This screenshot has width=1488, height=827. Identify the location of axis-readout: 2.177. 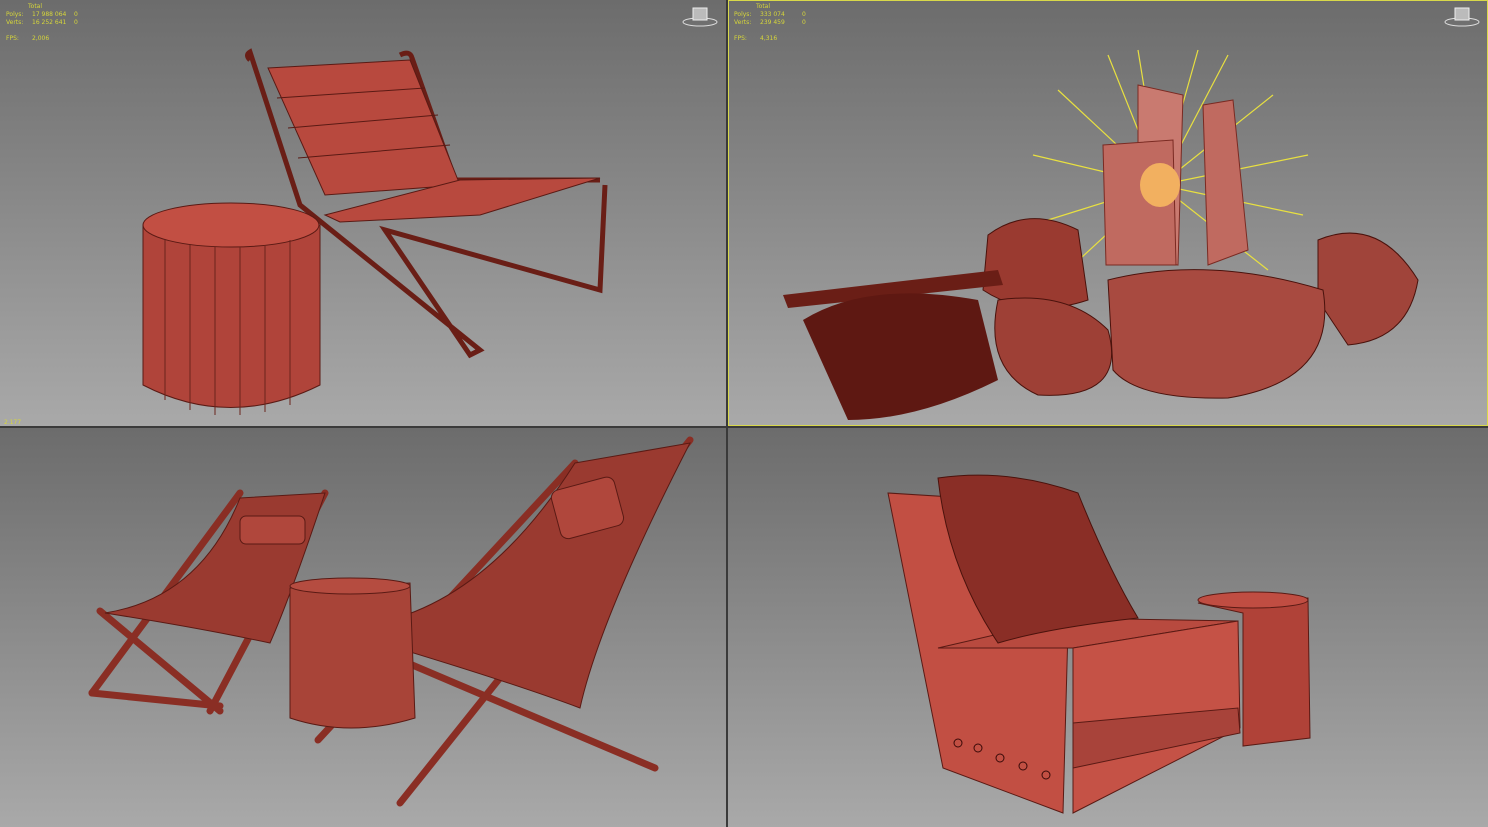
(13, 422).